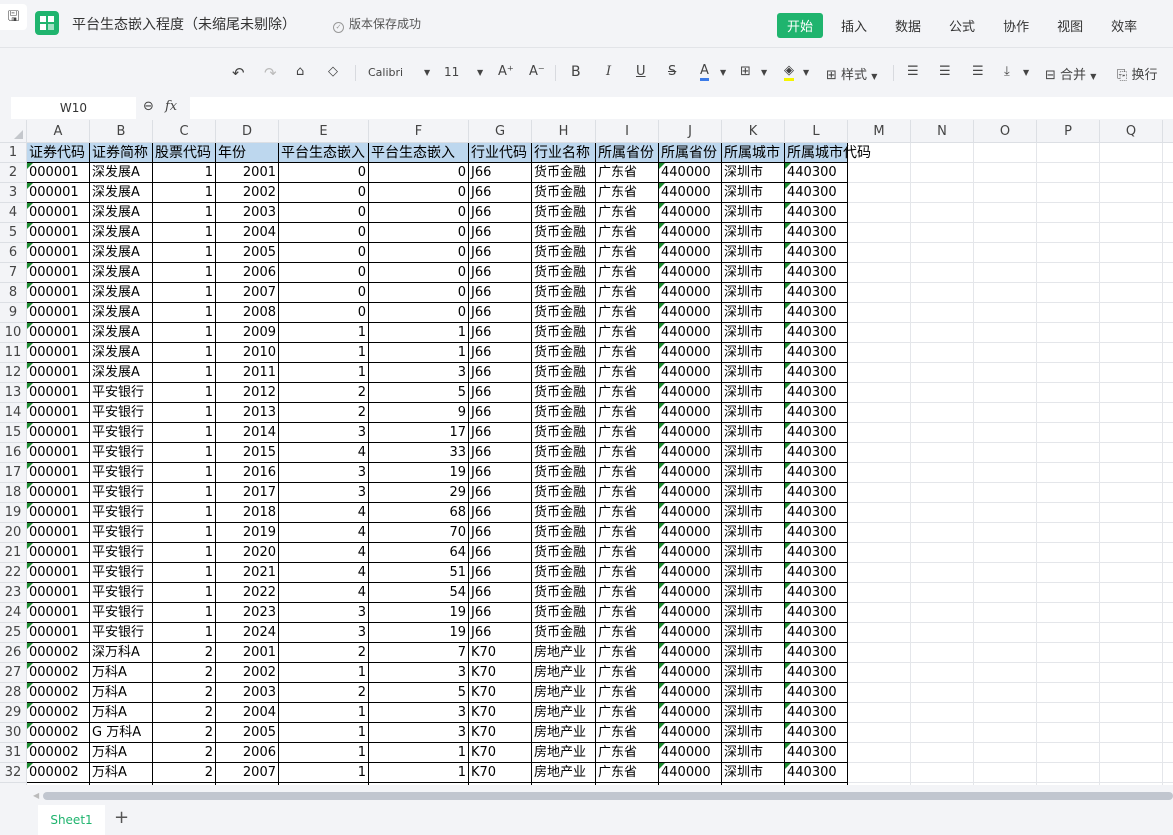 The height and width of the screenshot is (835, 1173). I want to click on table-cell: 3, so click(324, 633).